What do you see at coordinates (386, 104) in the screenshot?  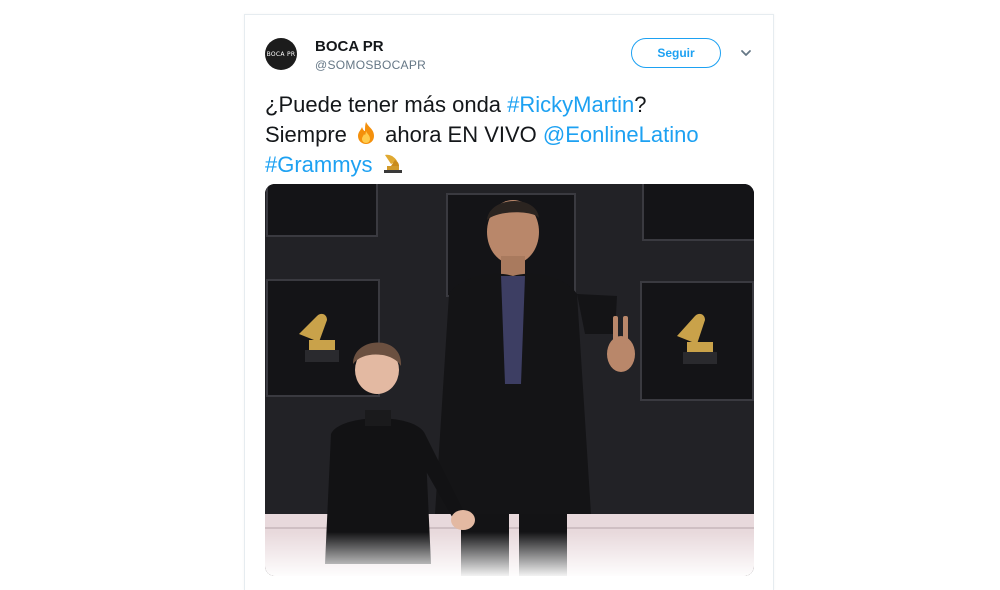 I see `text-line1-prefix: ¿Puede tener más onda` at bounding box center [386, 104].